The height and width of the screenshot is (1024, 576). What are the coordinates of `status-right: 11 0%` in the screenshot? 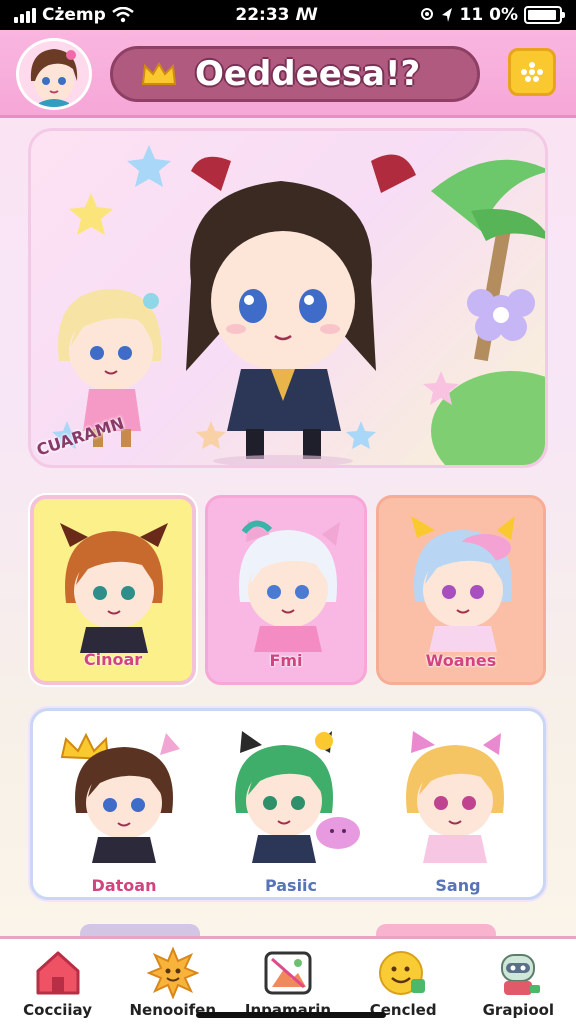 It's located at (492, 15).